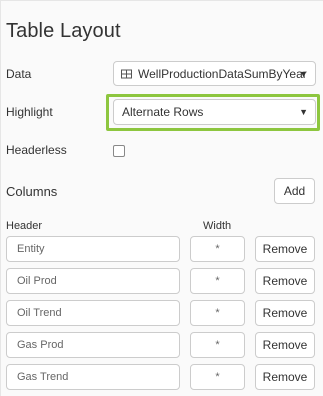  I want to click on column-header-input: Entity, so click(93, 249).